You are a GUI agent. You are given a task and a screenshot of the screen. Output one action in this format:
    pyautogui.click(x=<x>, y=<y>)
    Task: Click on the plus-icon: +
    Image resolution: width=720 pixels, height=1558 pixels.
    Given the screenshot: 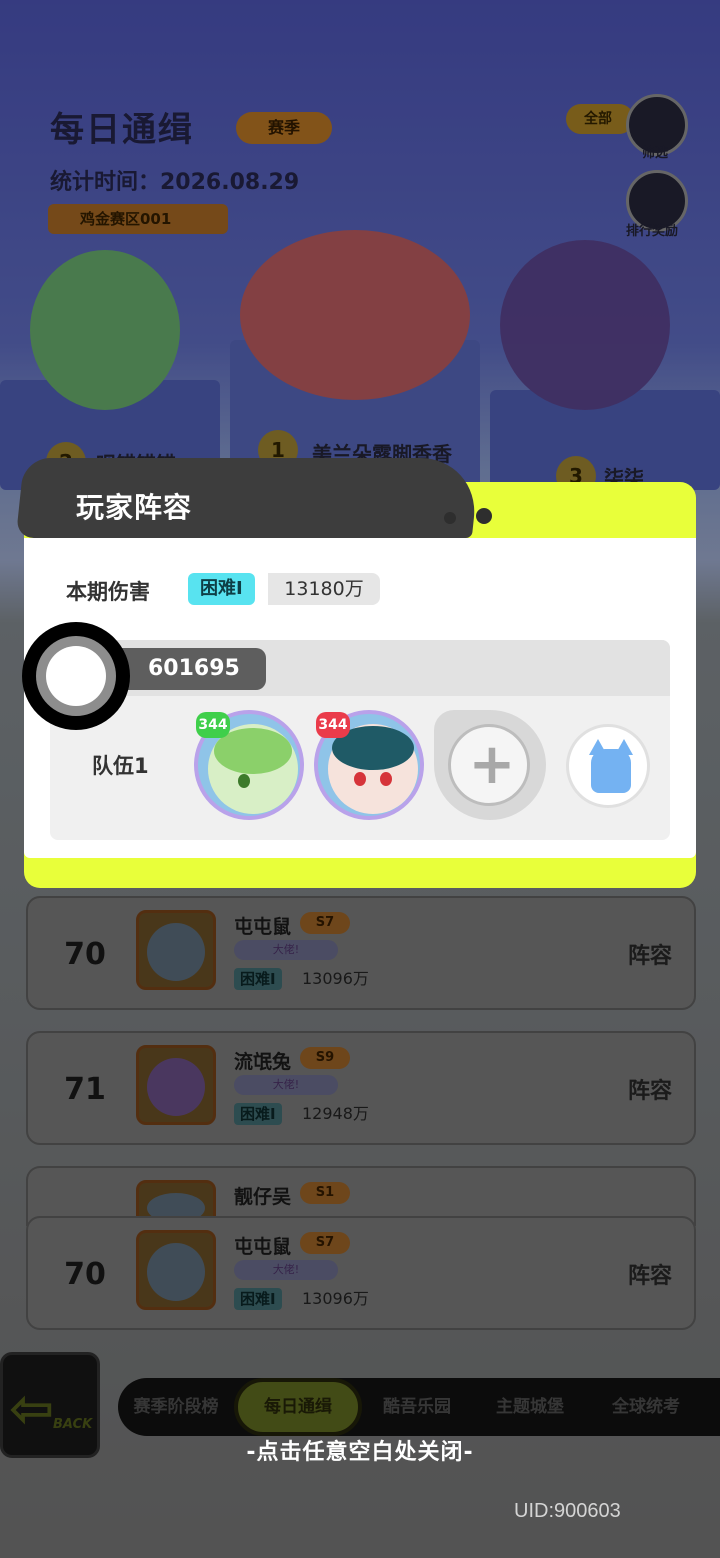 What is the action you would take?
    pyautogui.click(x=492, y=764)
    